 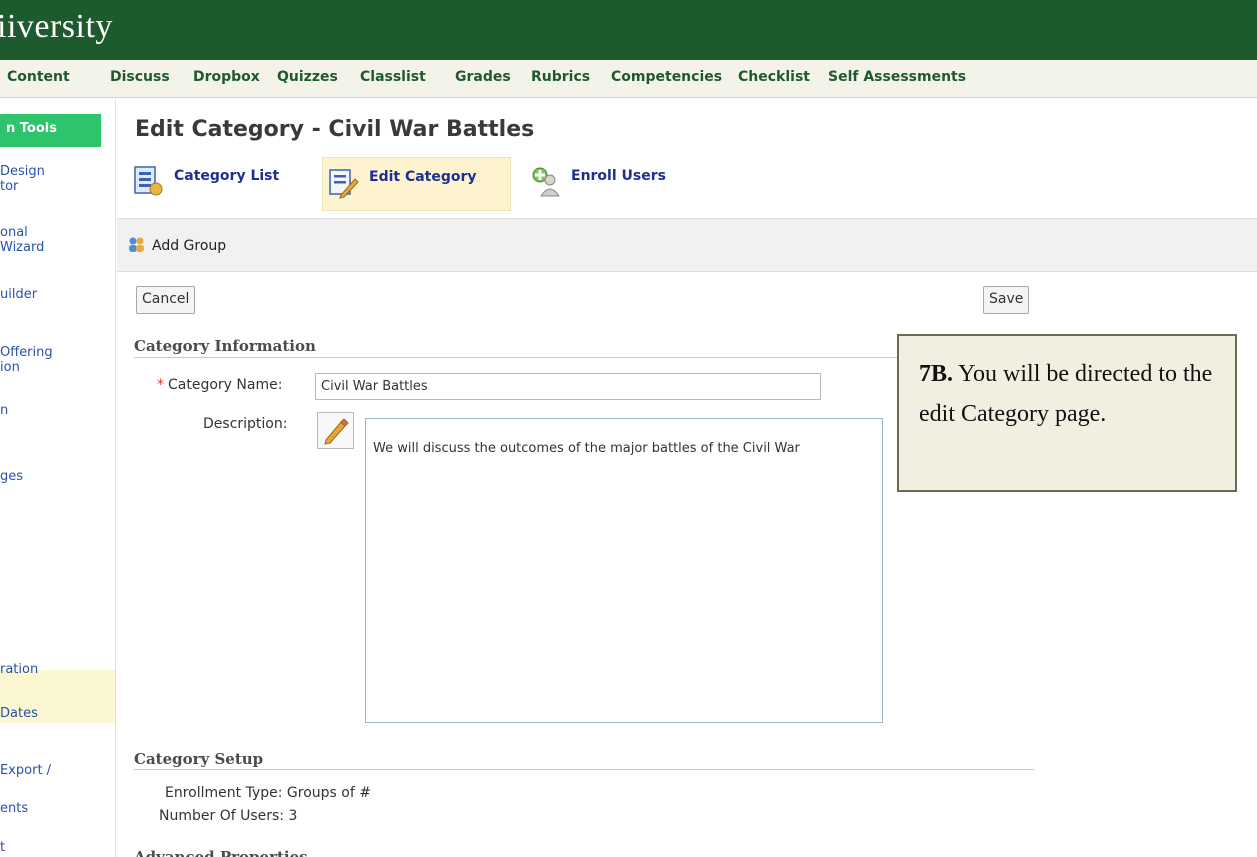 I want to click on sidebar-item-7: ration, so click(x=55, y=669).